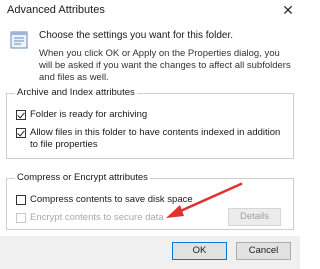  I want to click on encrypt-checkbox, so click(21, 218).